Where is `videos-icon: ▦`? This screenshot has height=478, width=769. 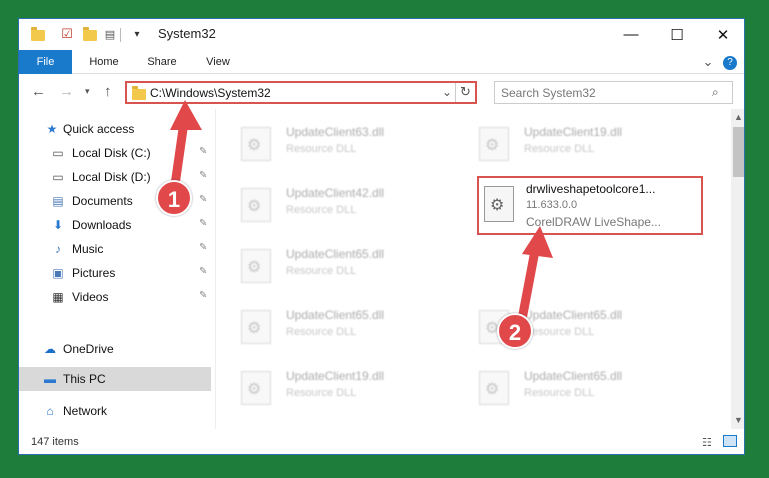
videos-icon: ▦ is located at coordinates (58, 297).